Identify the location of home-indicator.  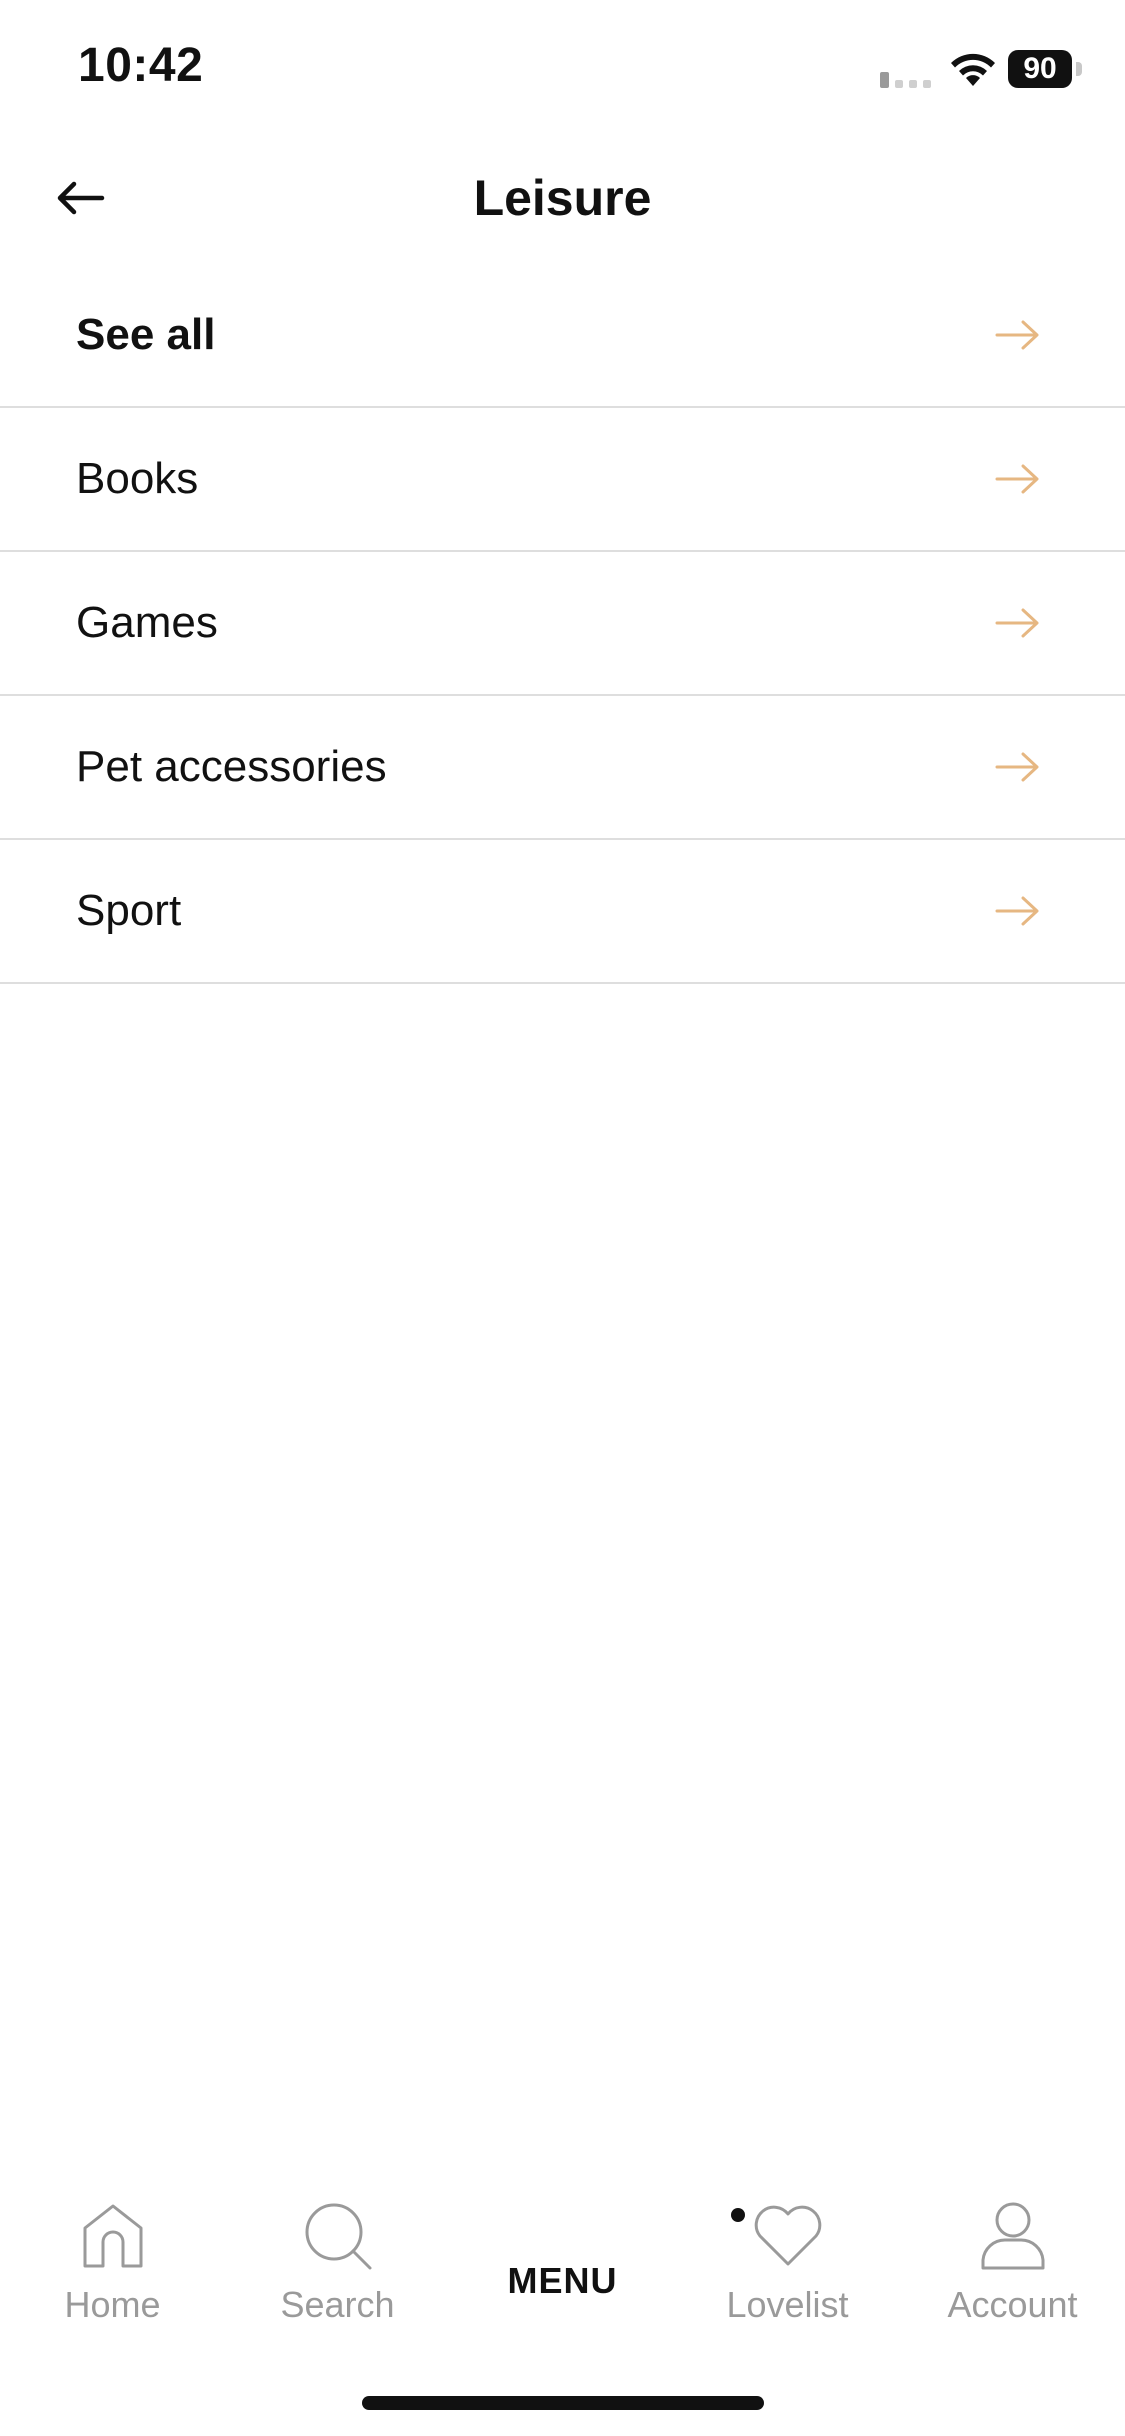
(563, 2403).